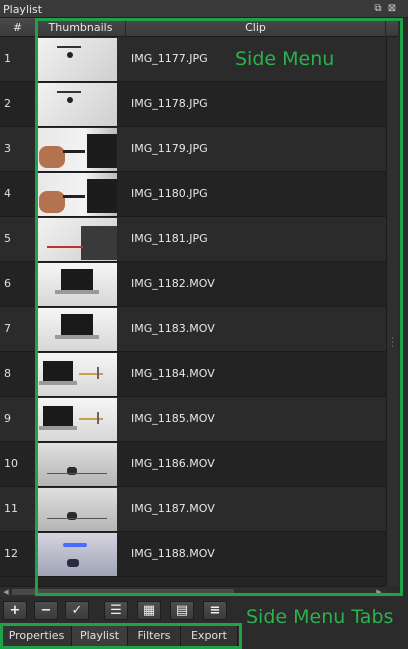 The image size is (408, 649). What do you see at coordinates (149, 610) in the screenshot?
I see `grid-view-button: ▦` at bounding box center [149, 610].